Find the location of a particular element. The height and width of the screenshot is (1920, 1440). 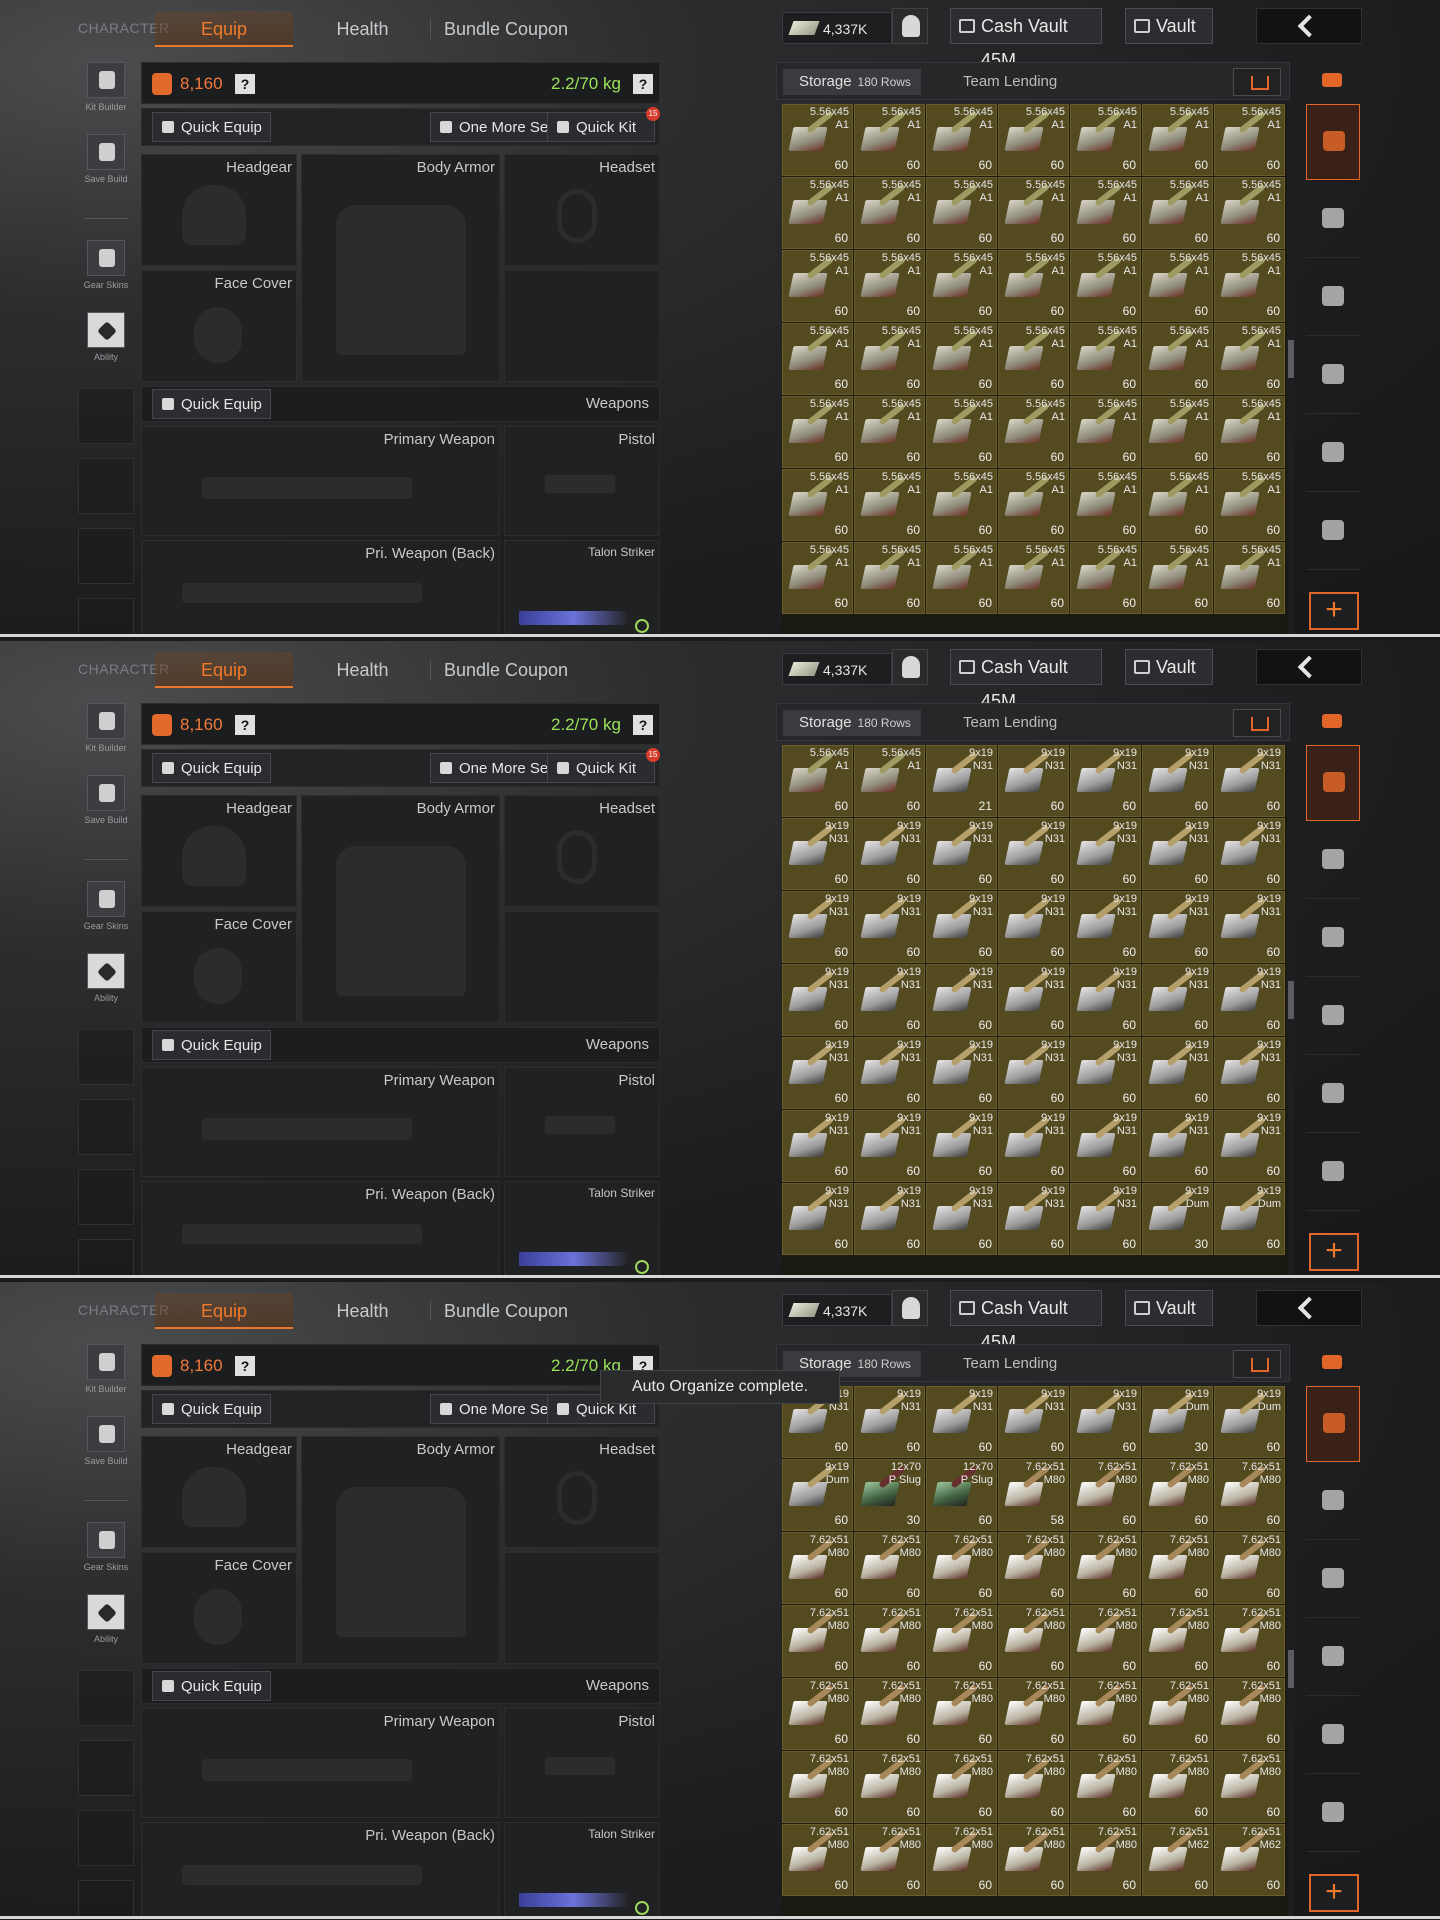

scrollbar-thumb is located at coordinates (1291, 359).